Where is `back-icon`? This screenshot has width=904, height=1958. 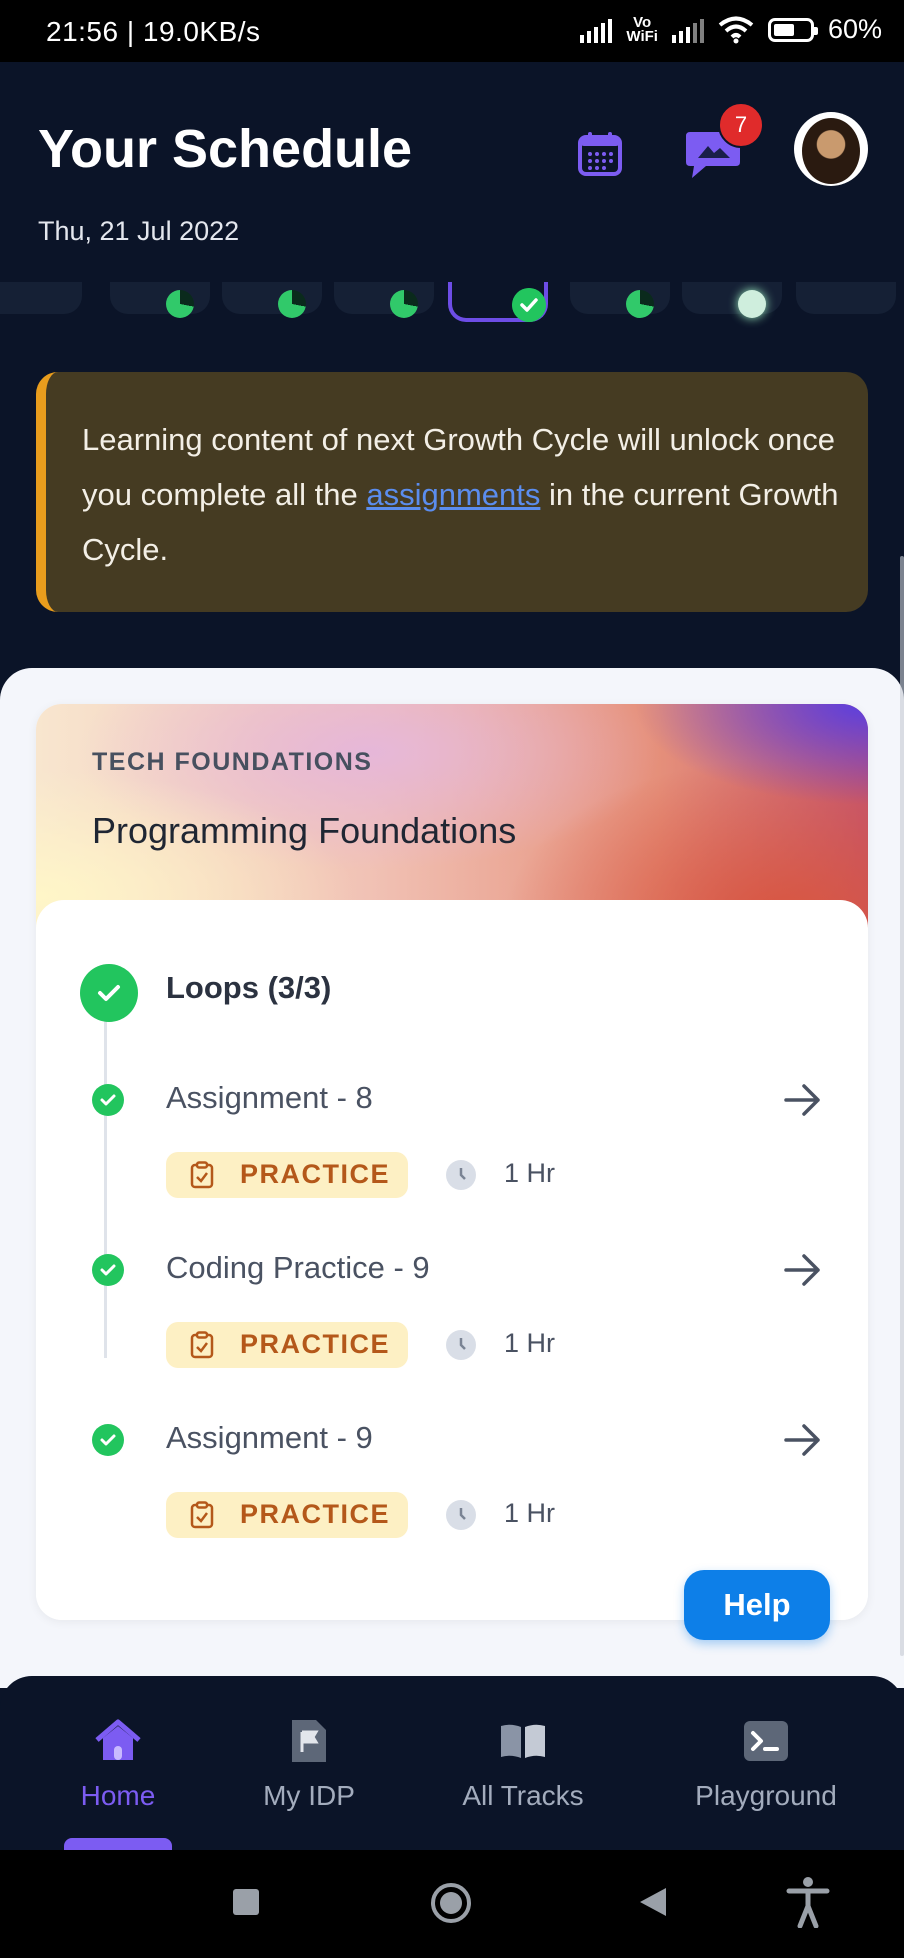
back-icon is located at coordinates (653, 1902).